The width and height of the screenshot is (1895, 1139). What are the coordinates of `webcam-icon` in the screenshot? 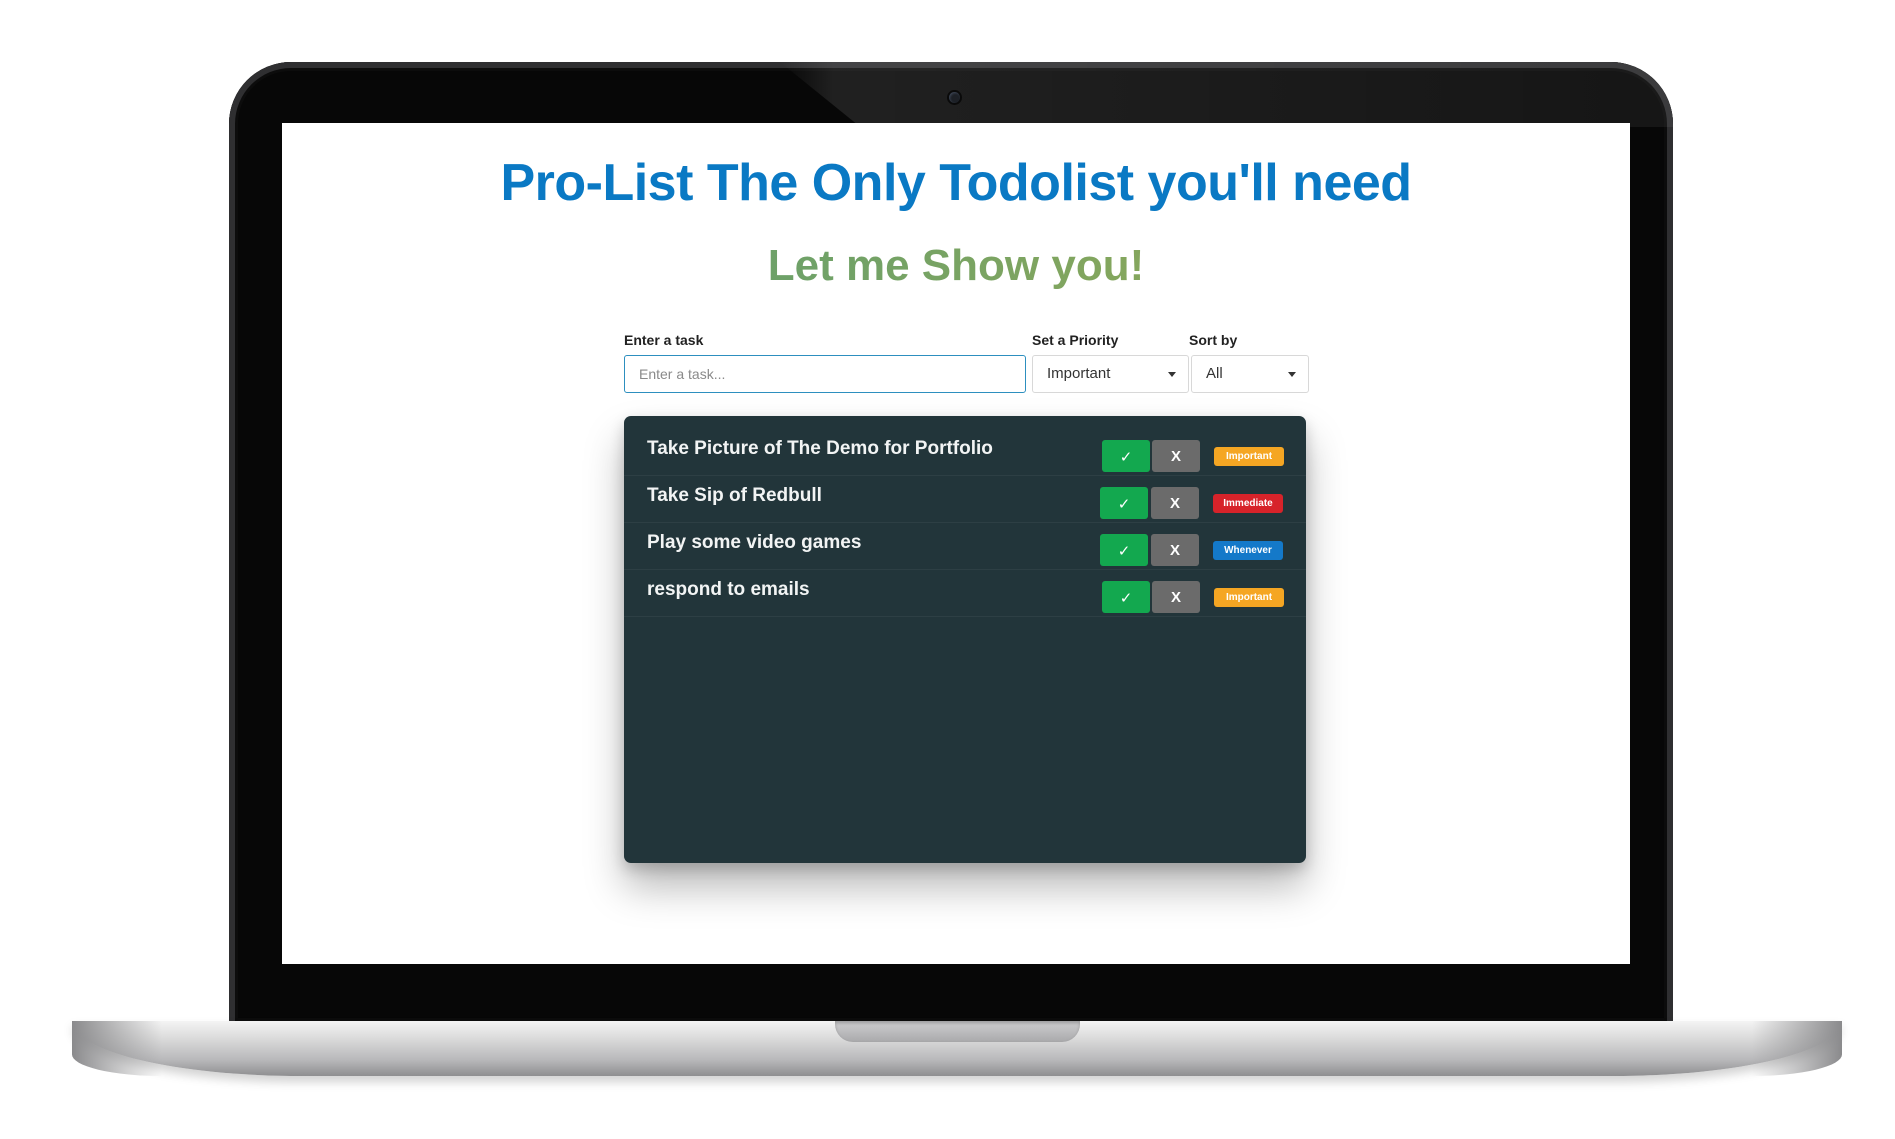 It's located at (954, 97).